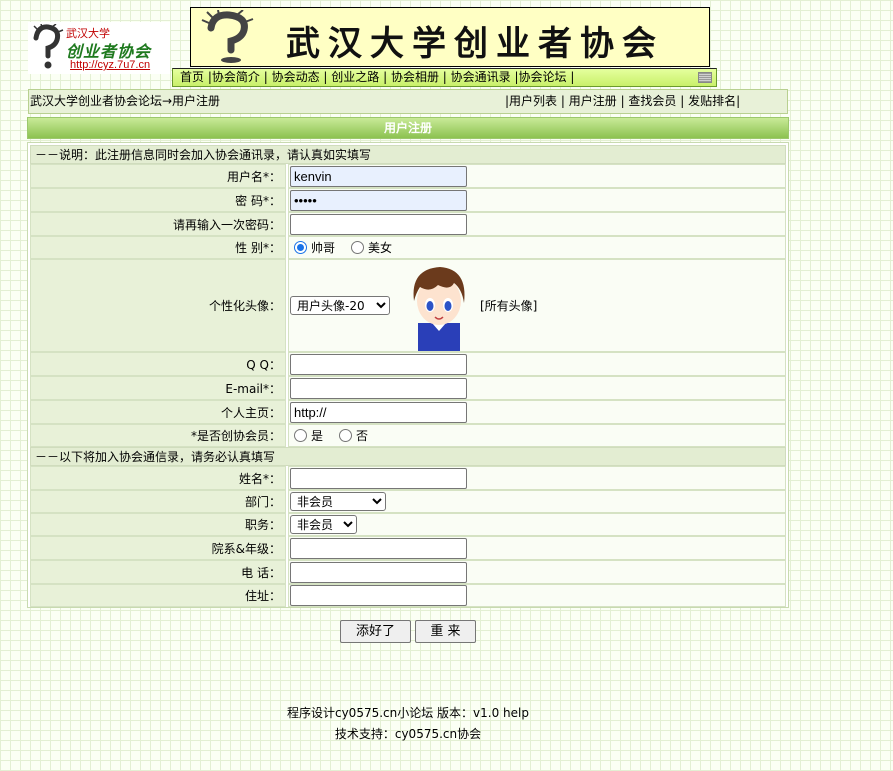  Describe the element at coordinates (649, 101) in the screenshot. I see `link-find-member: | 查找会员` at that location.